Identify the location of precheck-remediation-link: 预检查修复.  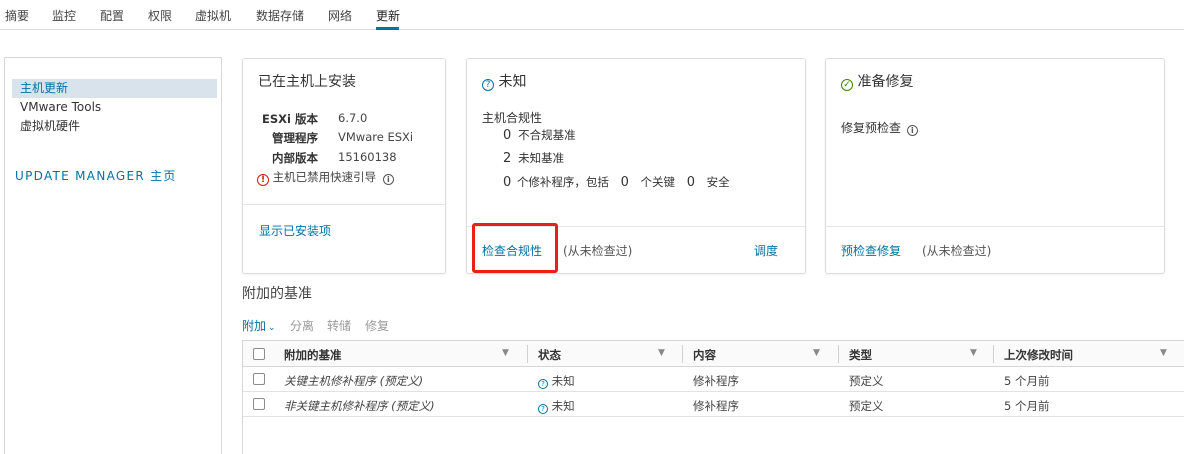
(871, 250).